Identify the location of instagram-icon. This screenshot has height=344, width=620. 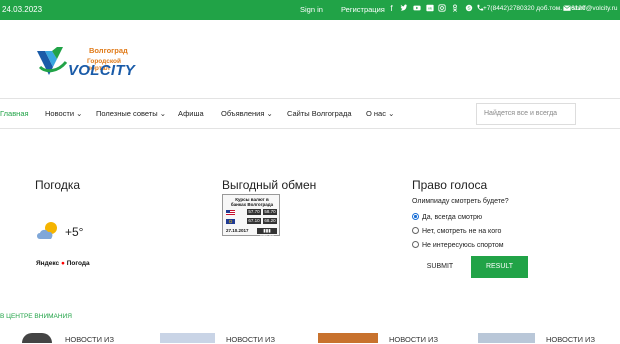
(441, 9).